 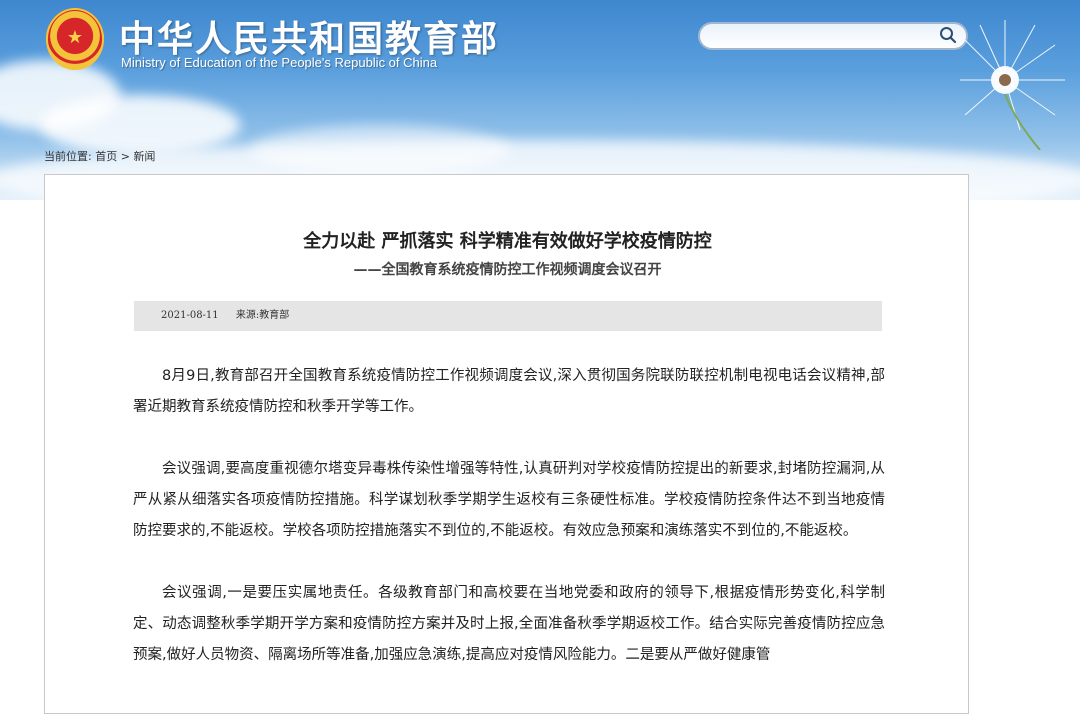 I want to click on star-icon: ★, so click(x=75, y=37).